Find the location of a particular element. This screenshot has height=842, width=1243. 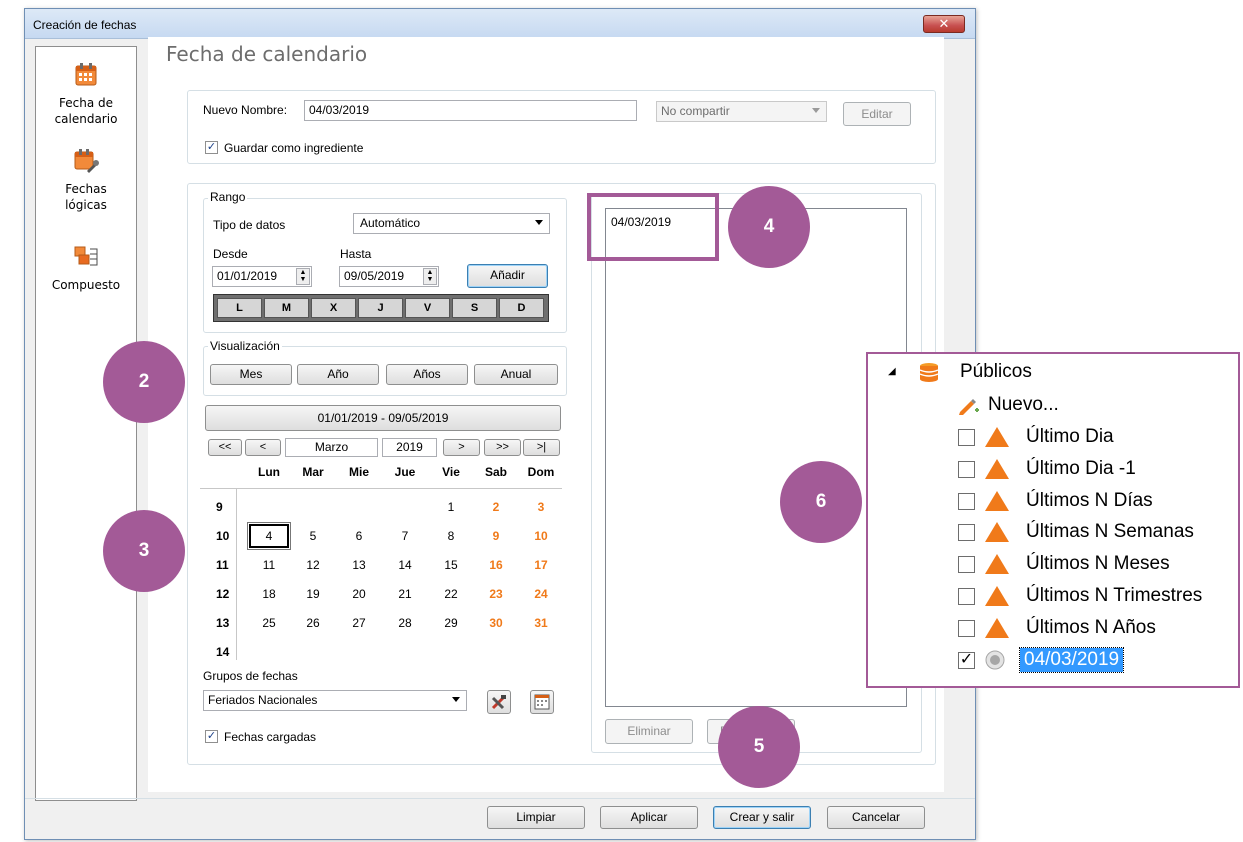

calendar-day: 17 is located at coordinates (541, 565).